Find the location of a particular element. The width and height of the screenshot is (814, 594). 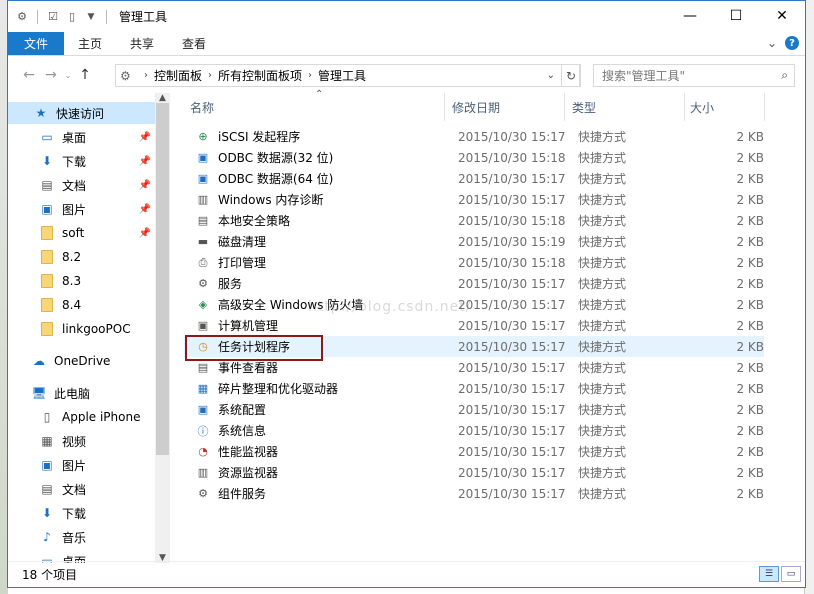

resmon-icon: ▥ is located at coordinates (203, 472).